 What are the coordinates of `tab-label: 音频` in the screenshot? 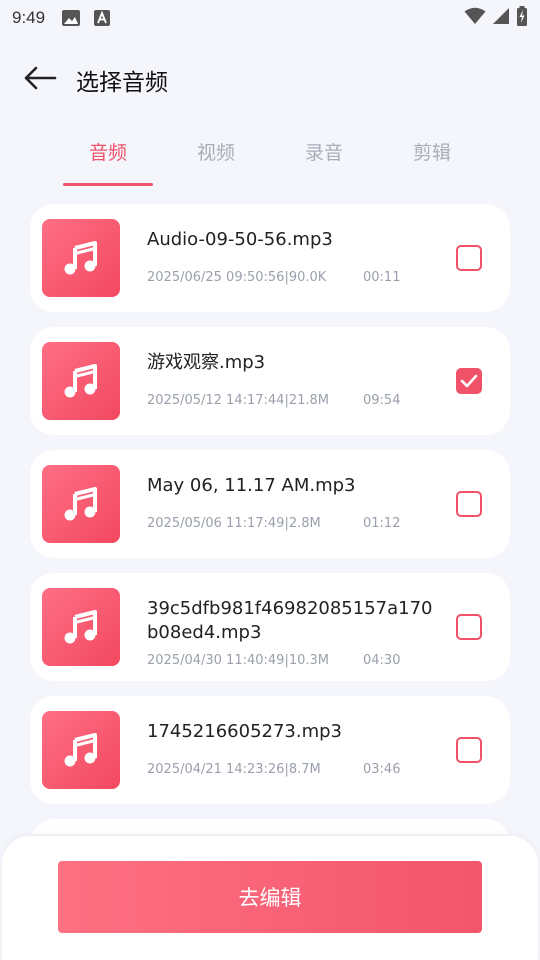 It's located at (107, 153).